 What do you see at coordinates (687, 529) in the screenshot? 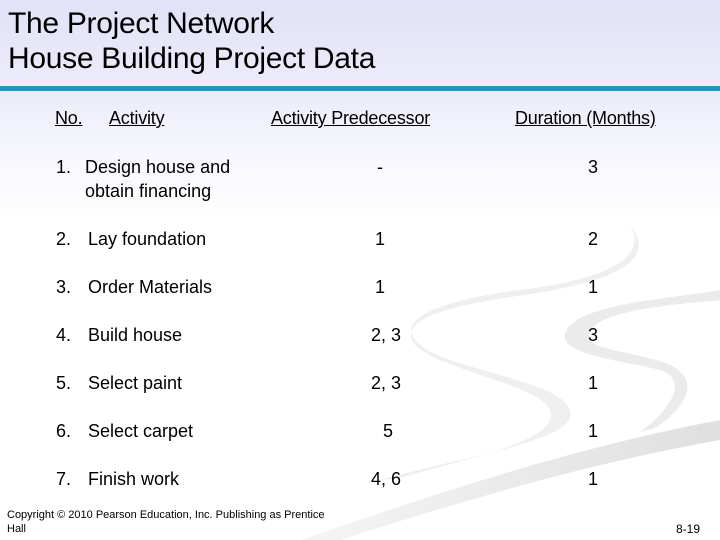
I see `page-number: 8-19` at bounding box center [687, 529].